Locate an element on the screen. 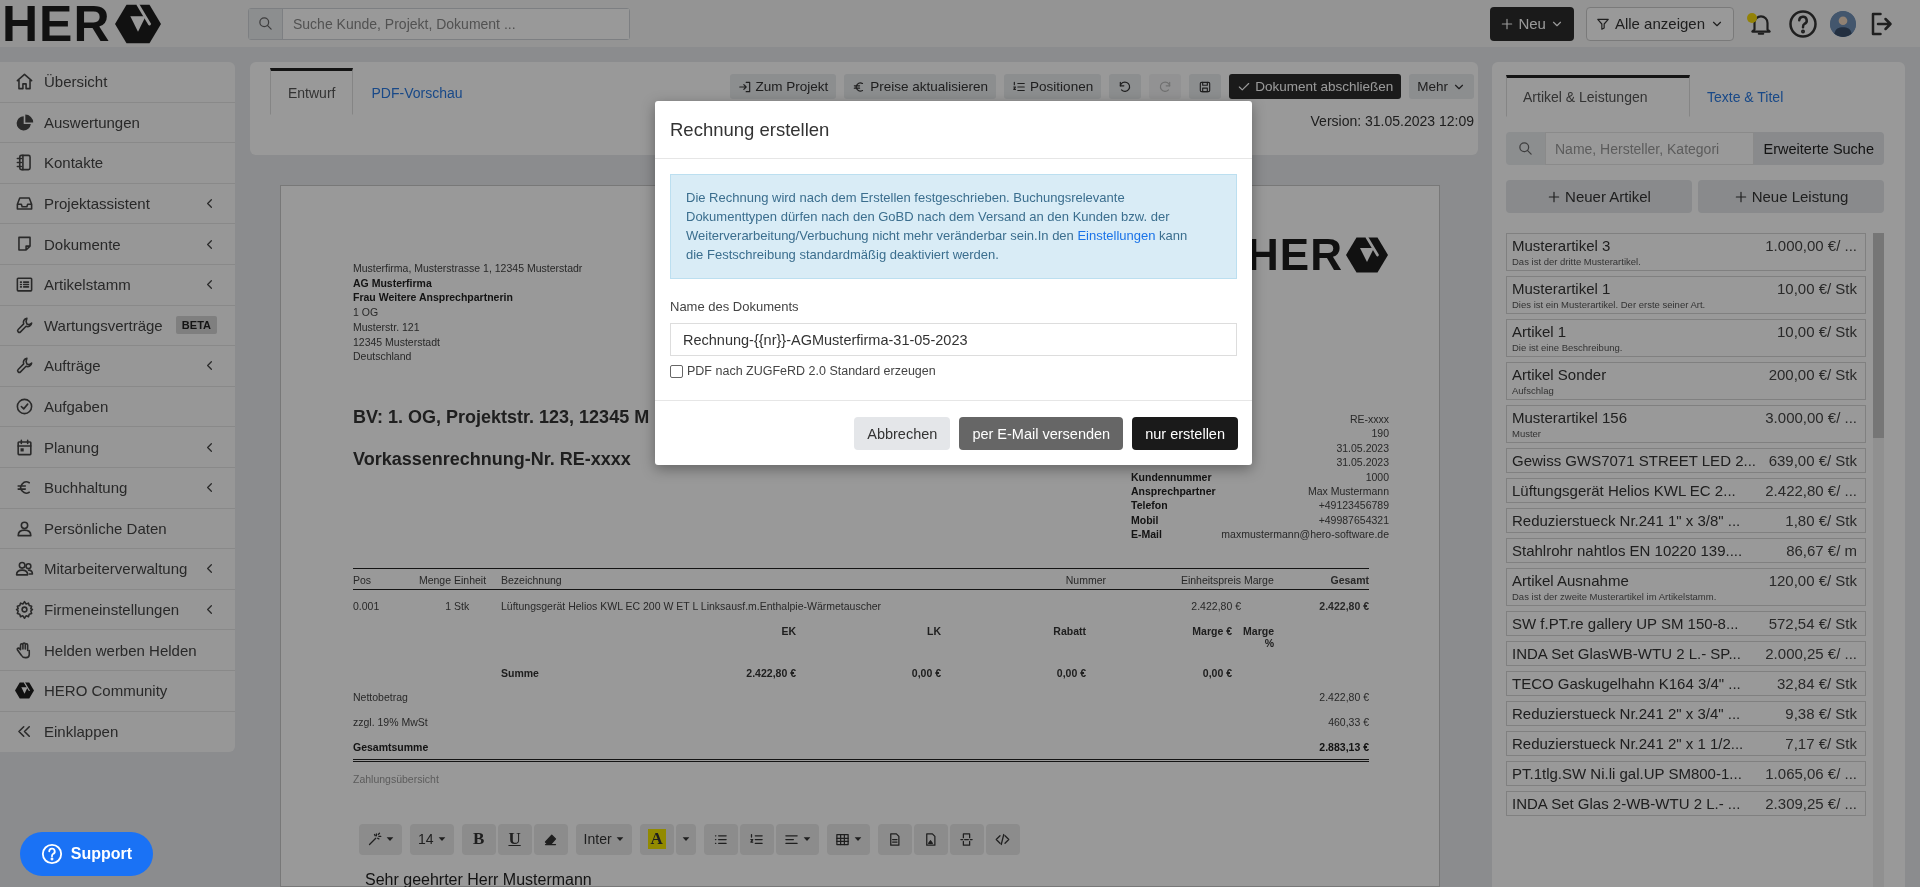  article-item: Musterartikel 1 10,00 €/ Stk Dies ist ein Musterartikel. Der erste seiner Art. is located at coordinates (1686, 295).